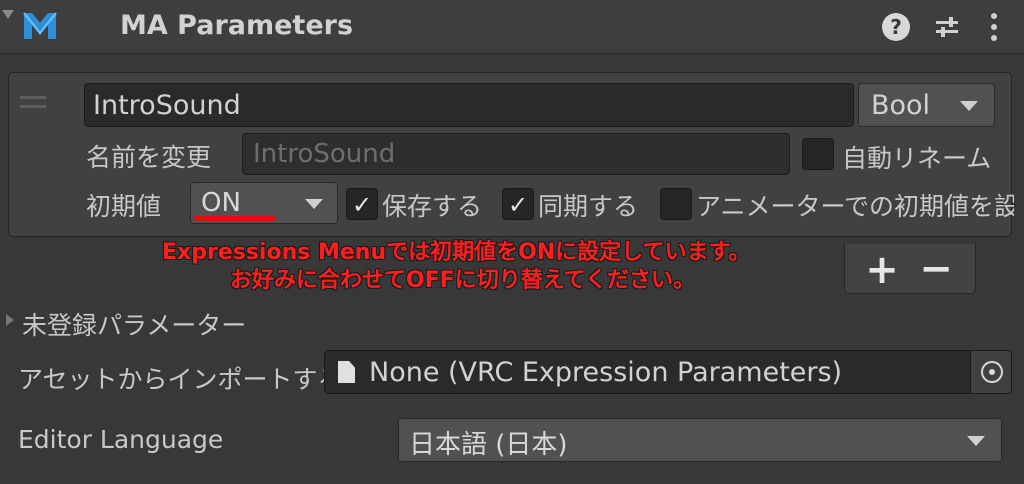  What do you see at coordinates (362, 204) in the screenshot?
I see `save-checkbox: ✓` at bounding box center [362, 204].